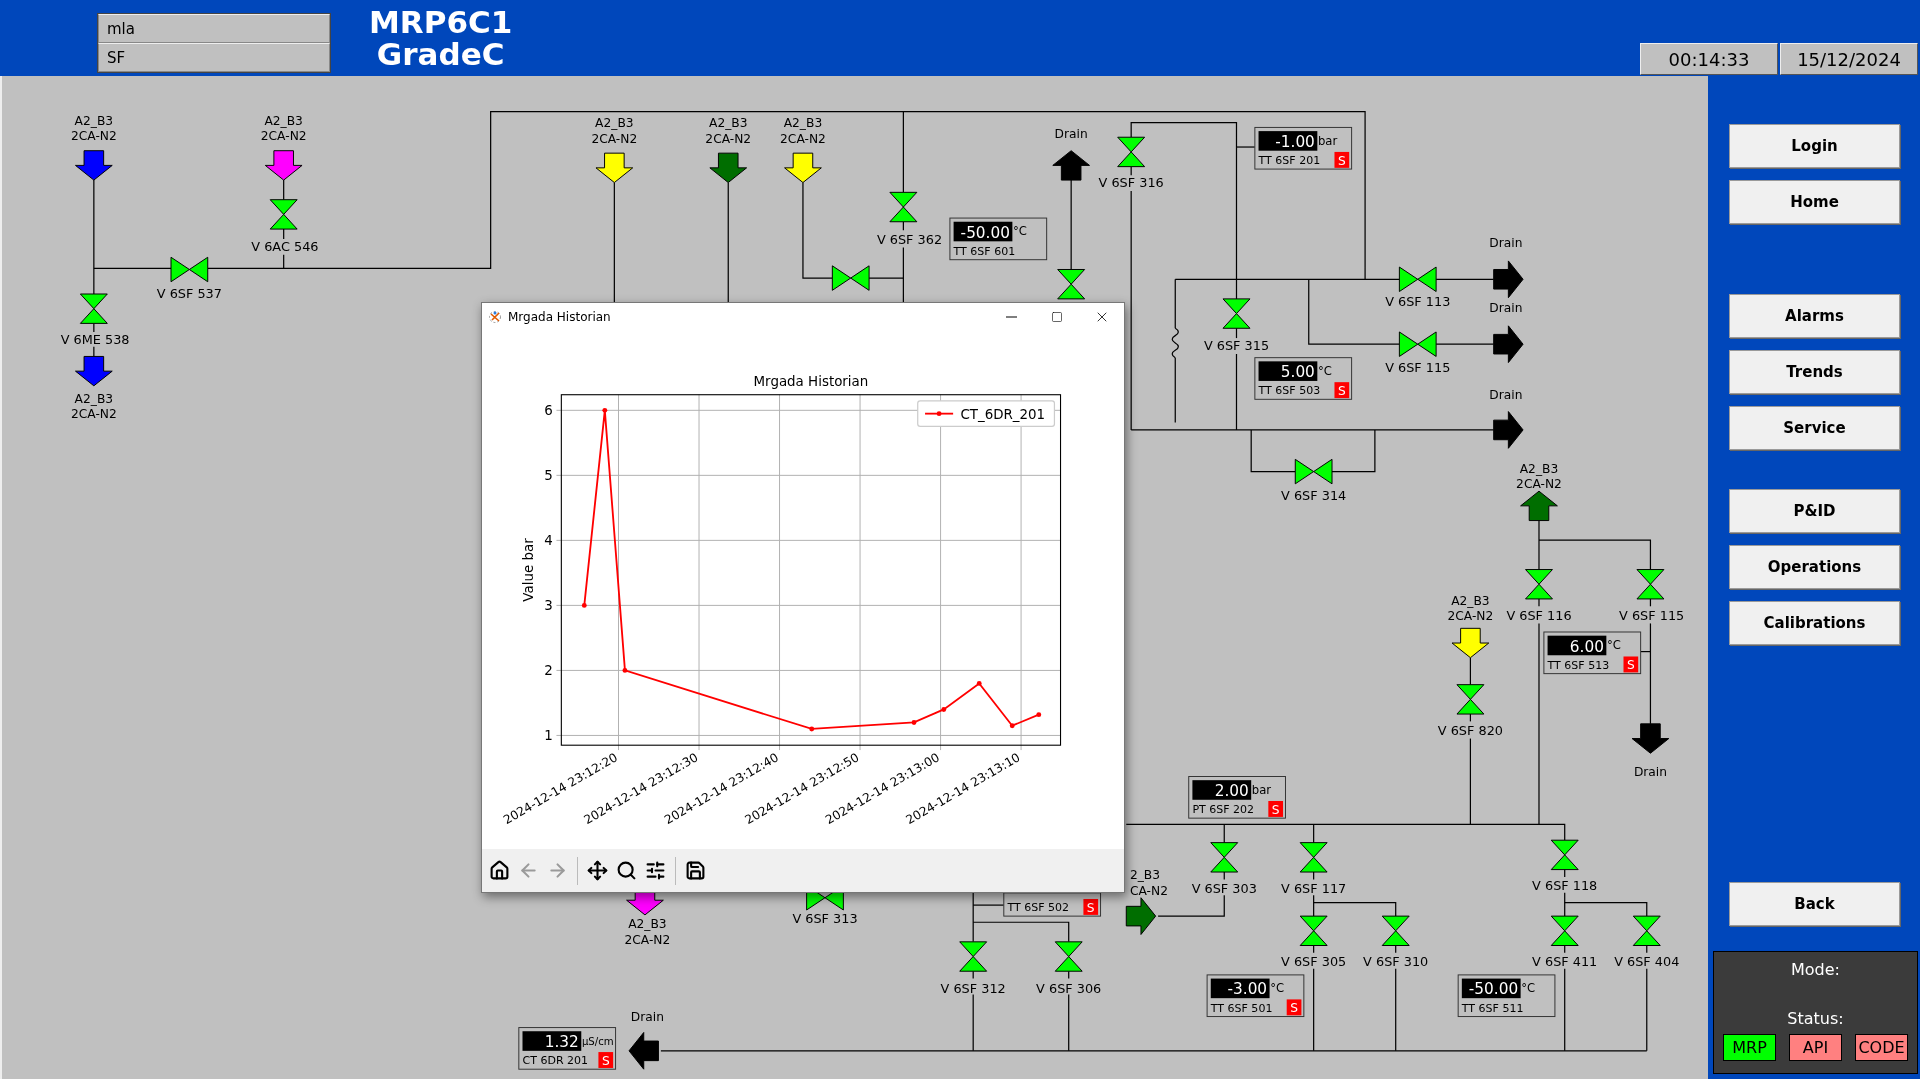  What do you see at coordinates (1814, 567) in the screenshot?
I see `nav-button: Operations` at bounding box center [1814, 567].